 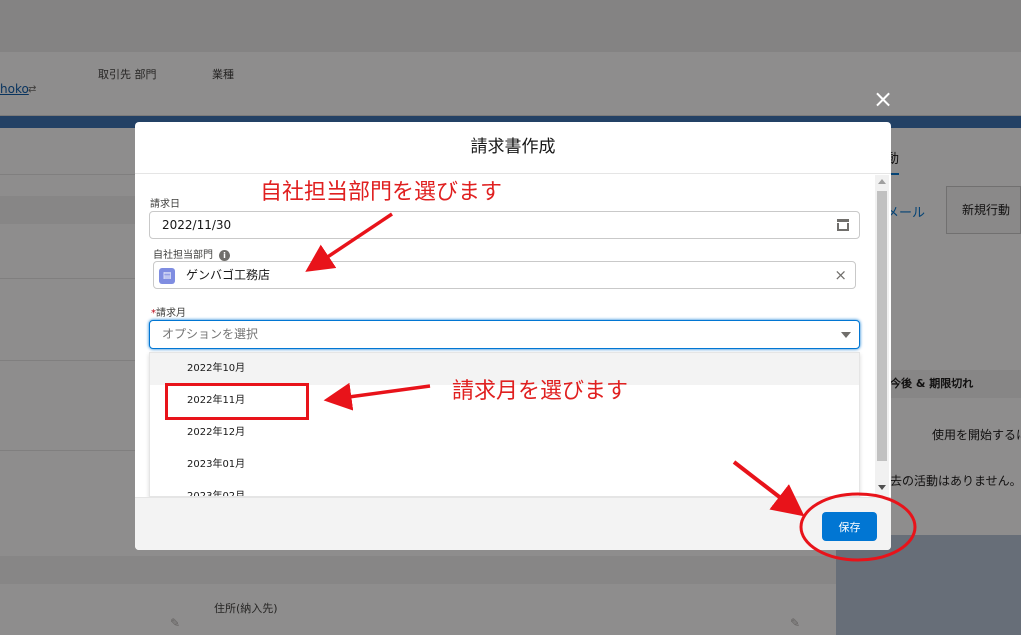 I want to click on department-label: 自社担当部門 i, so click(x=191, y=253).